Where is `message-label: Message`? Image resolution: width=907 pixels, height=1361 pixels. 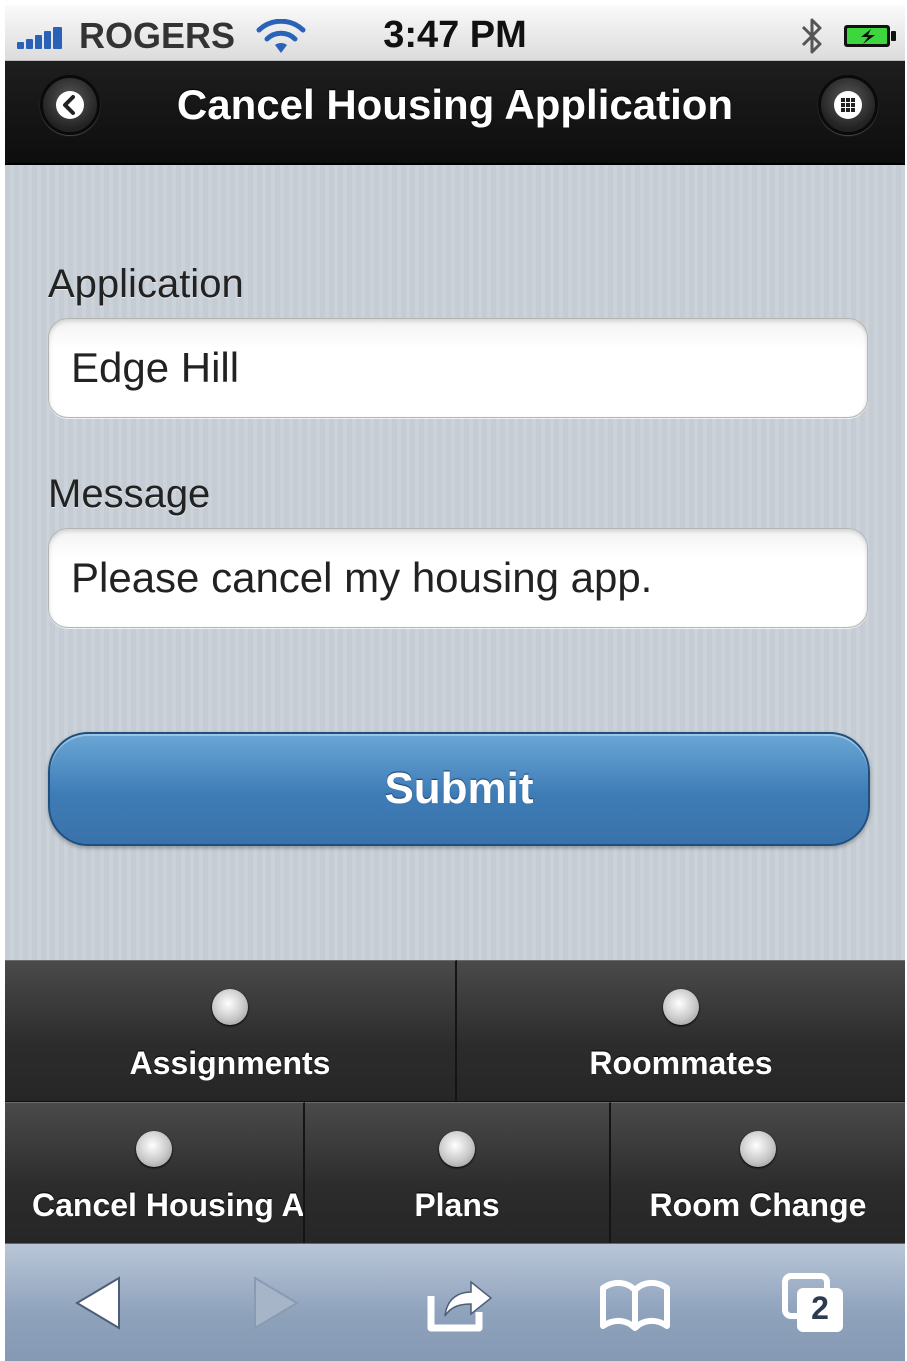
message-label: Message is located at coordinates (129, 494).